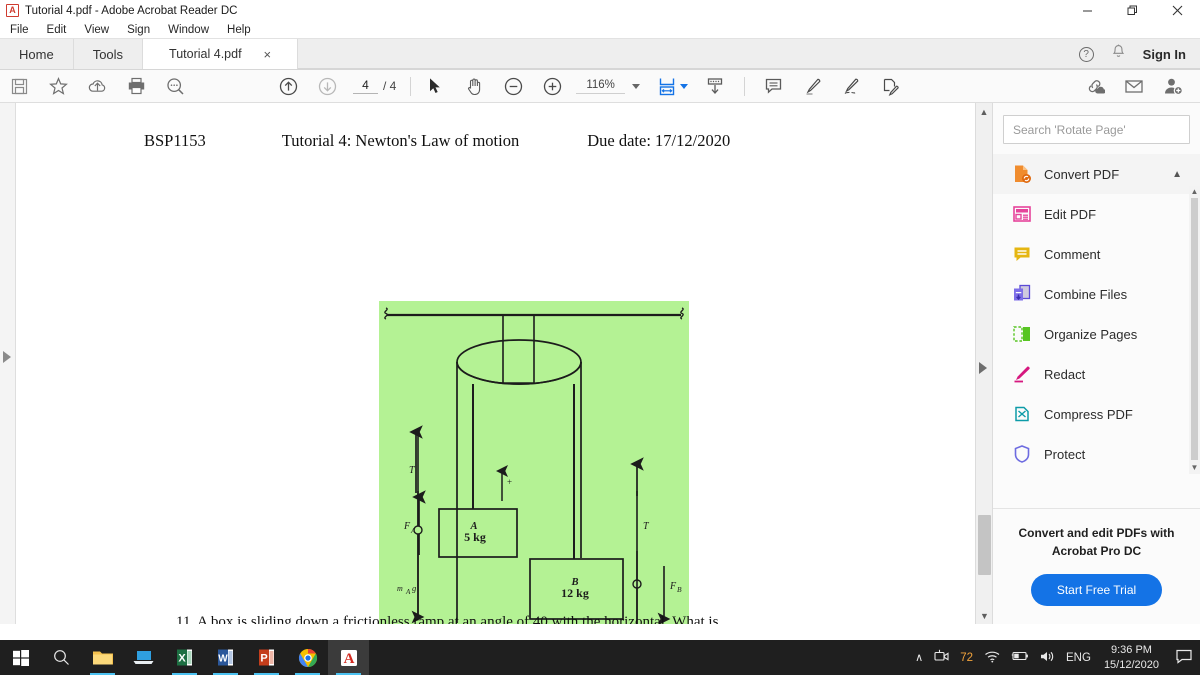 The height and width of the screenshot is (675, 1200). I want to click on select-tool-icon, so click(435, 86).